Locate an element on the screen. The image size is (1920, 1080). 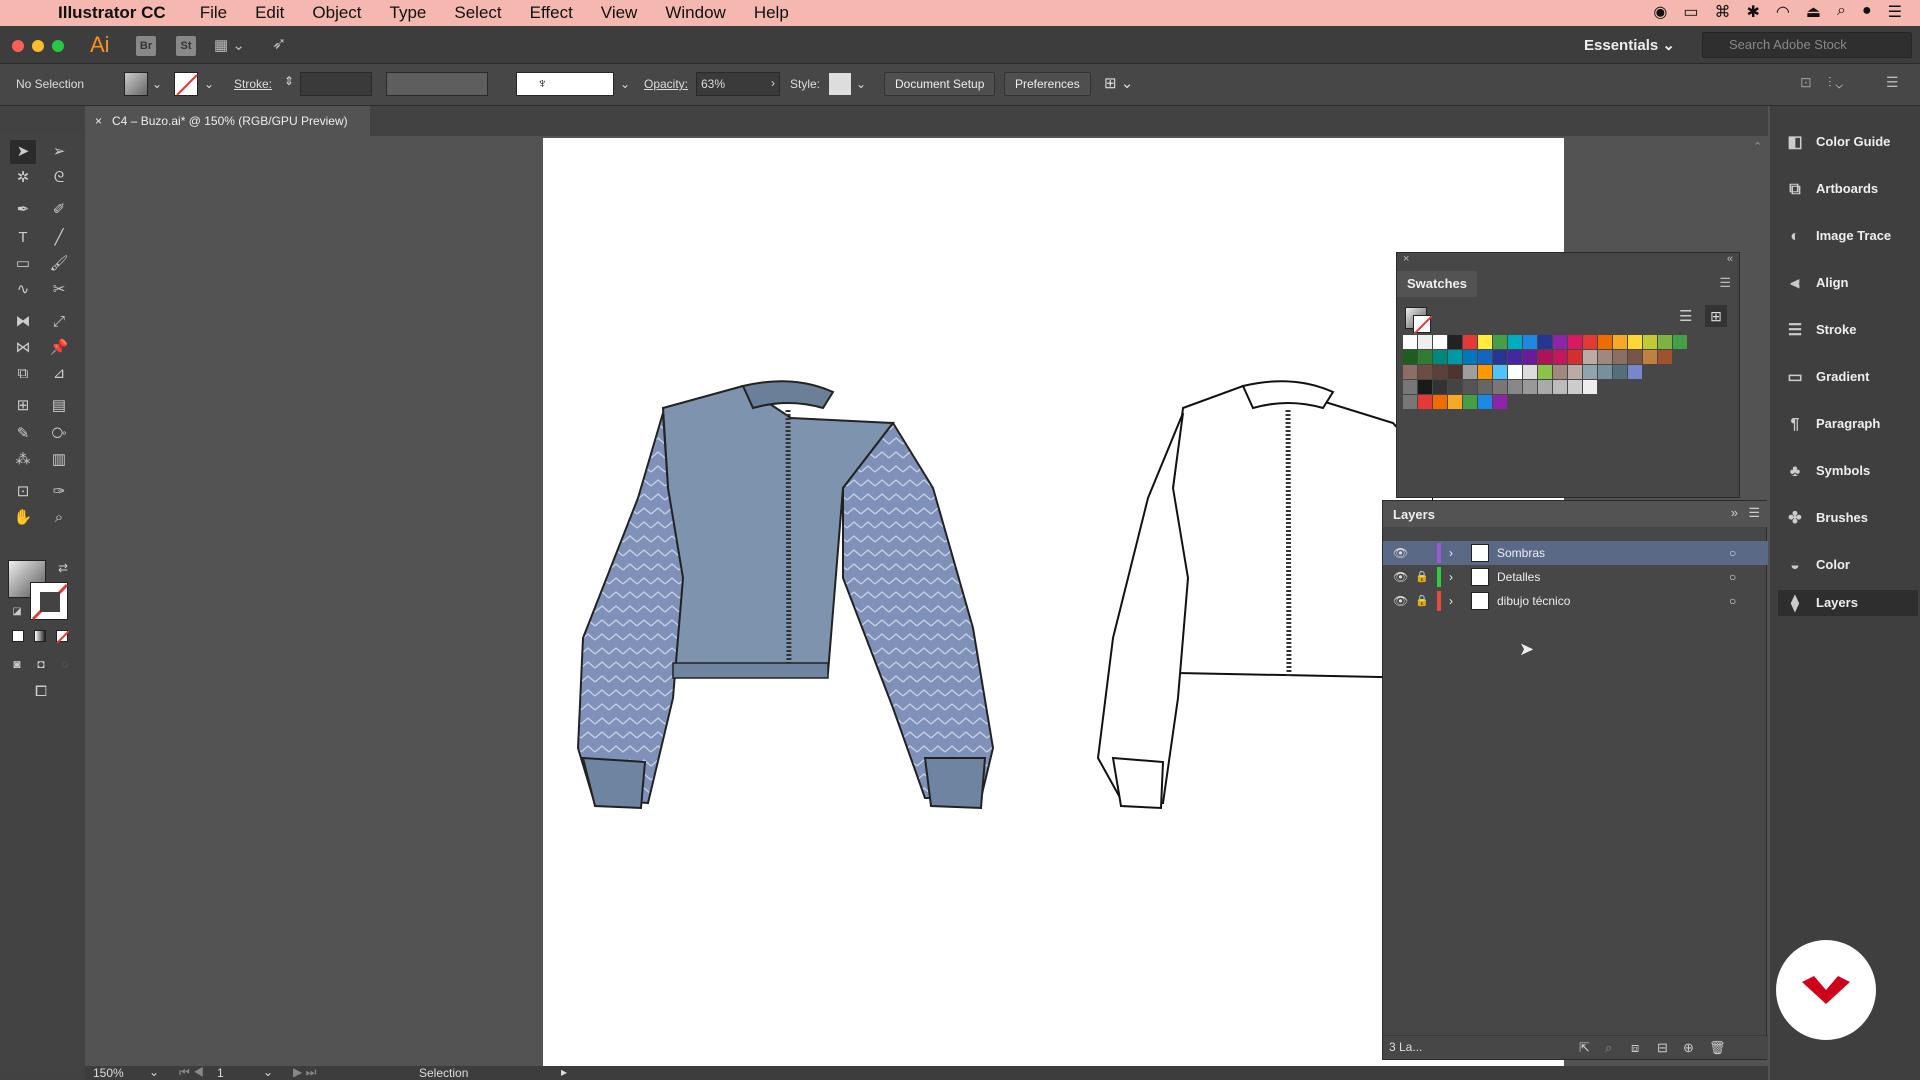
close-window-button is located at coordinates (18, 46).